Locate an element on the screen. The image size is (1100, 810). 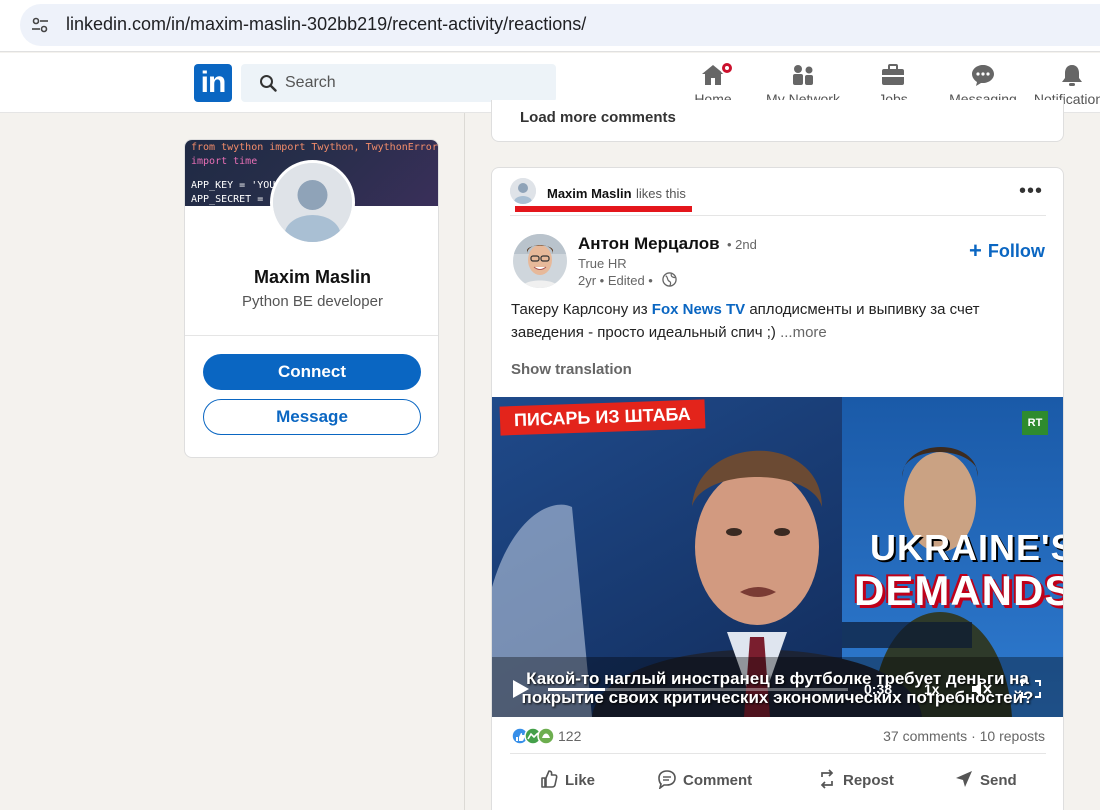
like-label: Like is located at coordinates (580, 780).